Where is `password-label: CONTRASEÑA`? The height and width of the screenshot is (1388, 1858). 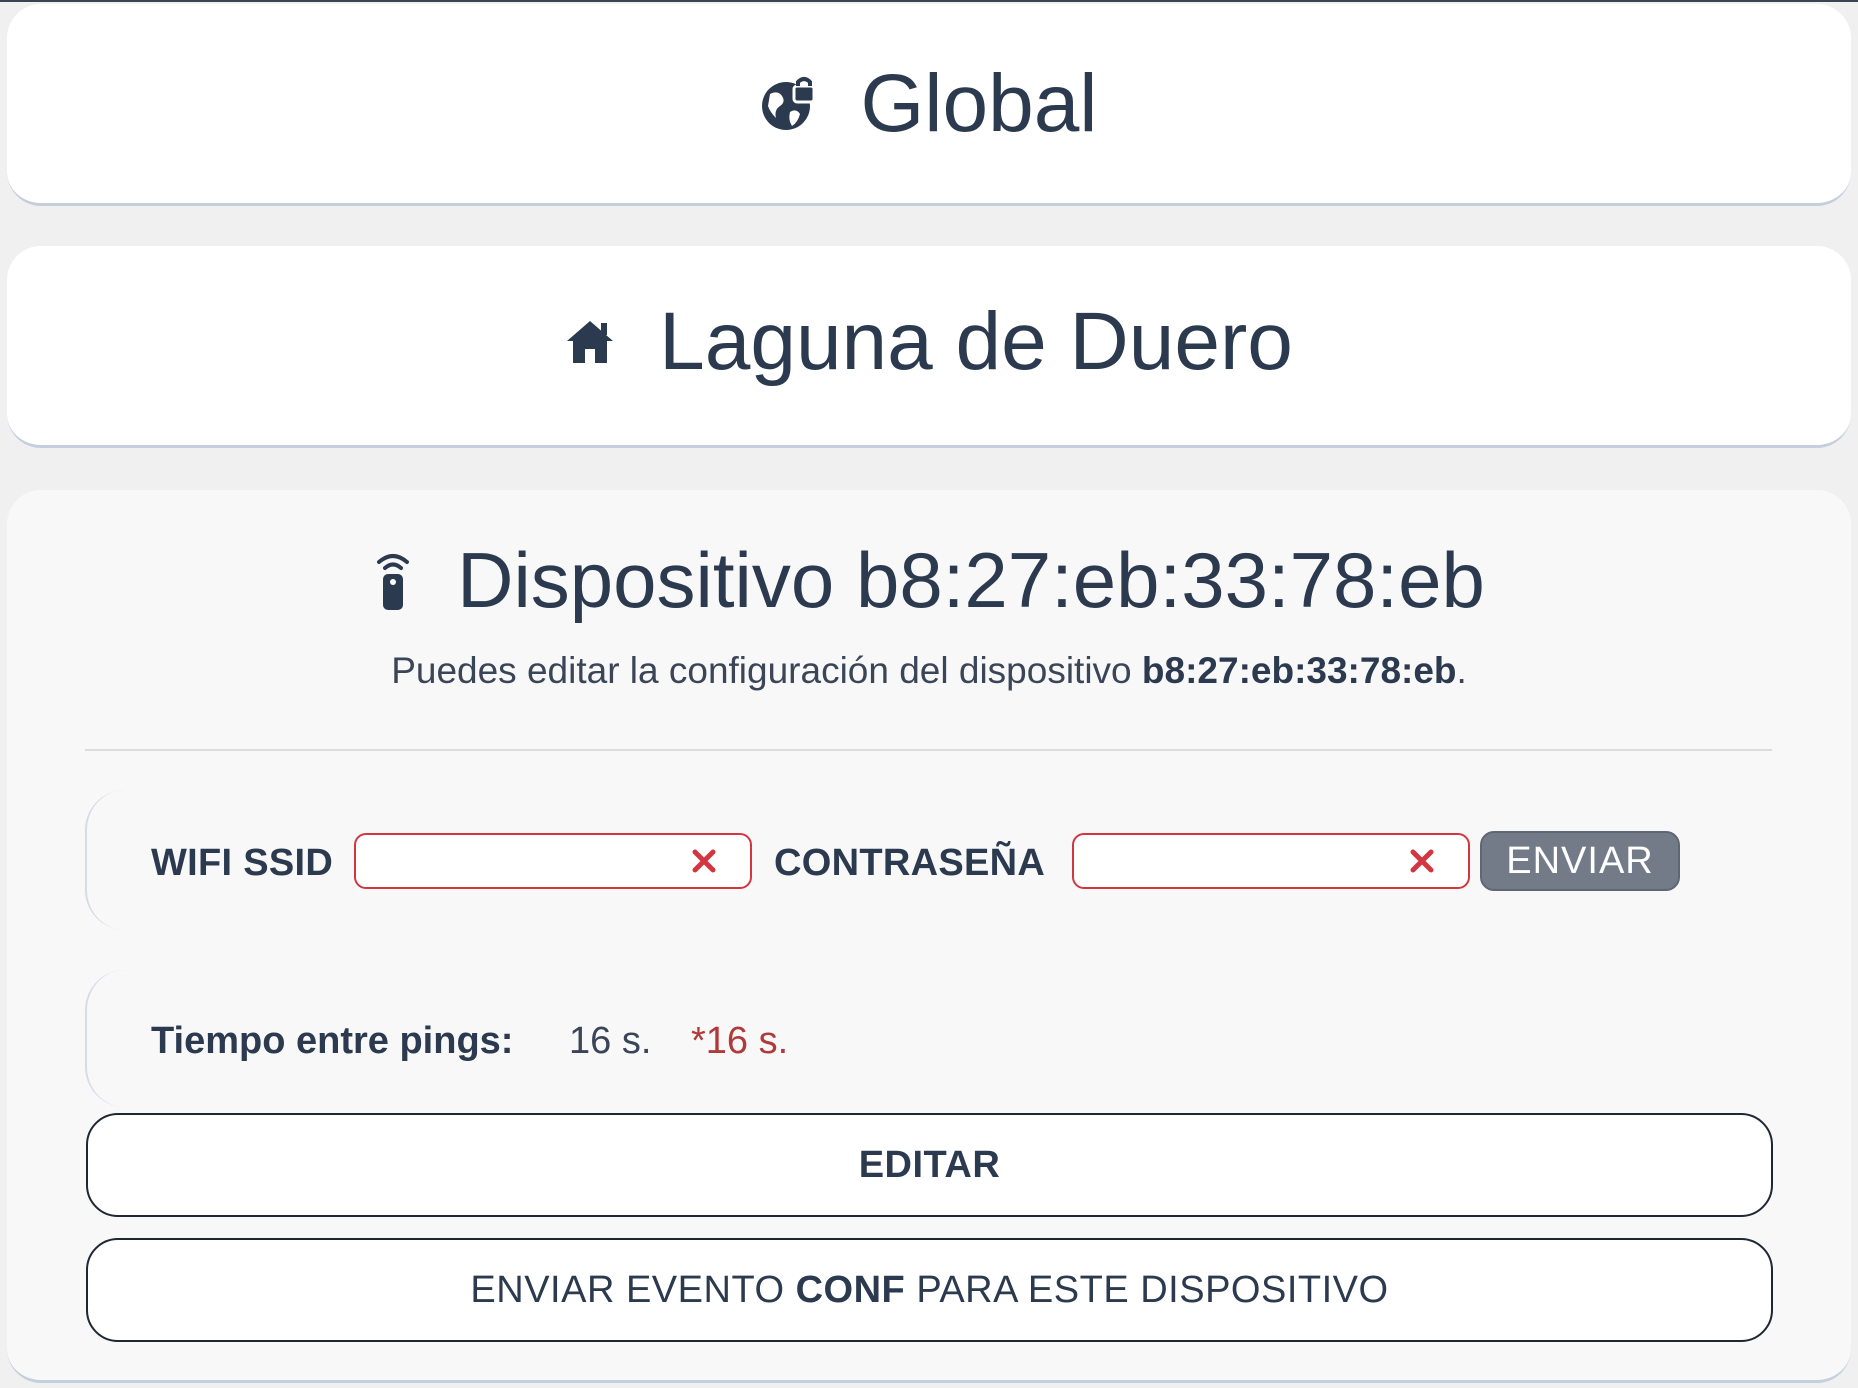
password-label: CONTRASEÑA is located at coordinates (910, 863).